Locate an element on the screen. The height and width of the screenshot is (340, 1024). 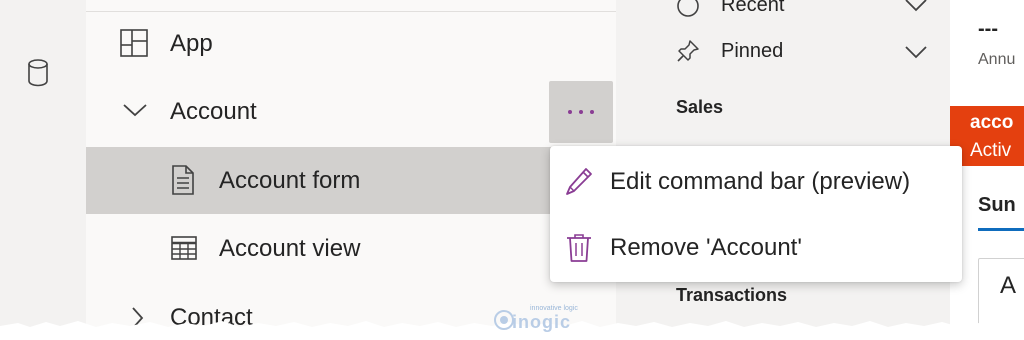
form-document-icon is located at coordinates (183, 180).